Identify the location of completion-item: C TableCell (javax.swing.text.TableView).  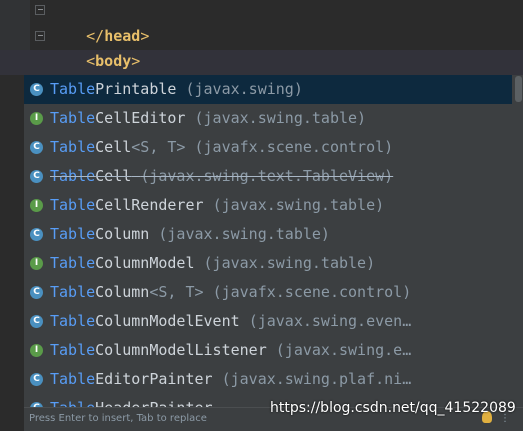
(268, 176).